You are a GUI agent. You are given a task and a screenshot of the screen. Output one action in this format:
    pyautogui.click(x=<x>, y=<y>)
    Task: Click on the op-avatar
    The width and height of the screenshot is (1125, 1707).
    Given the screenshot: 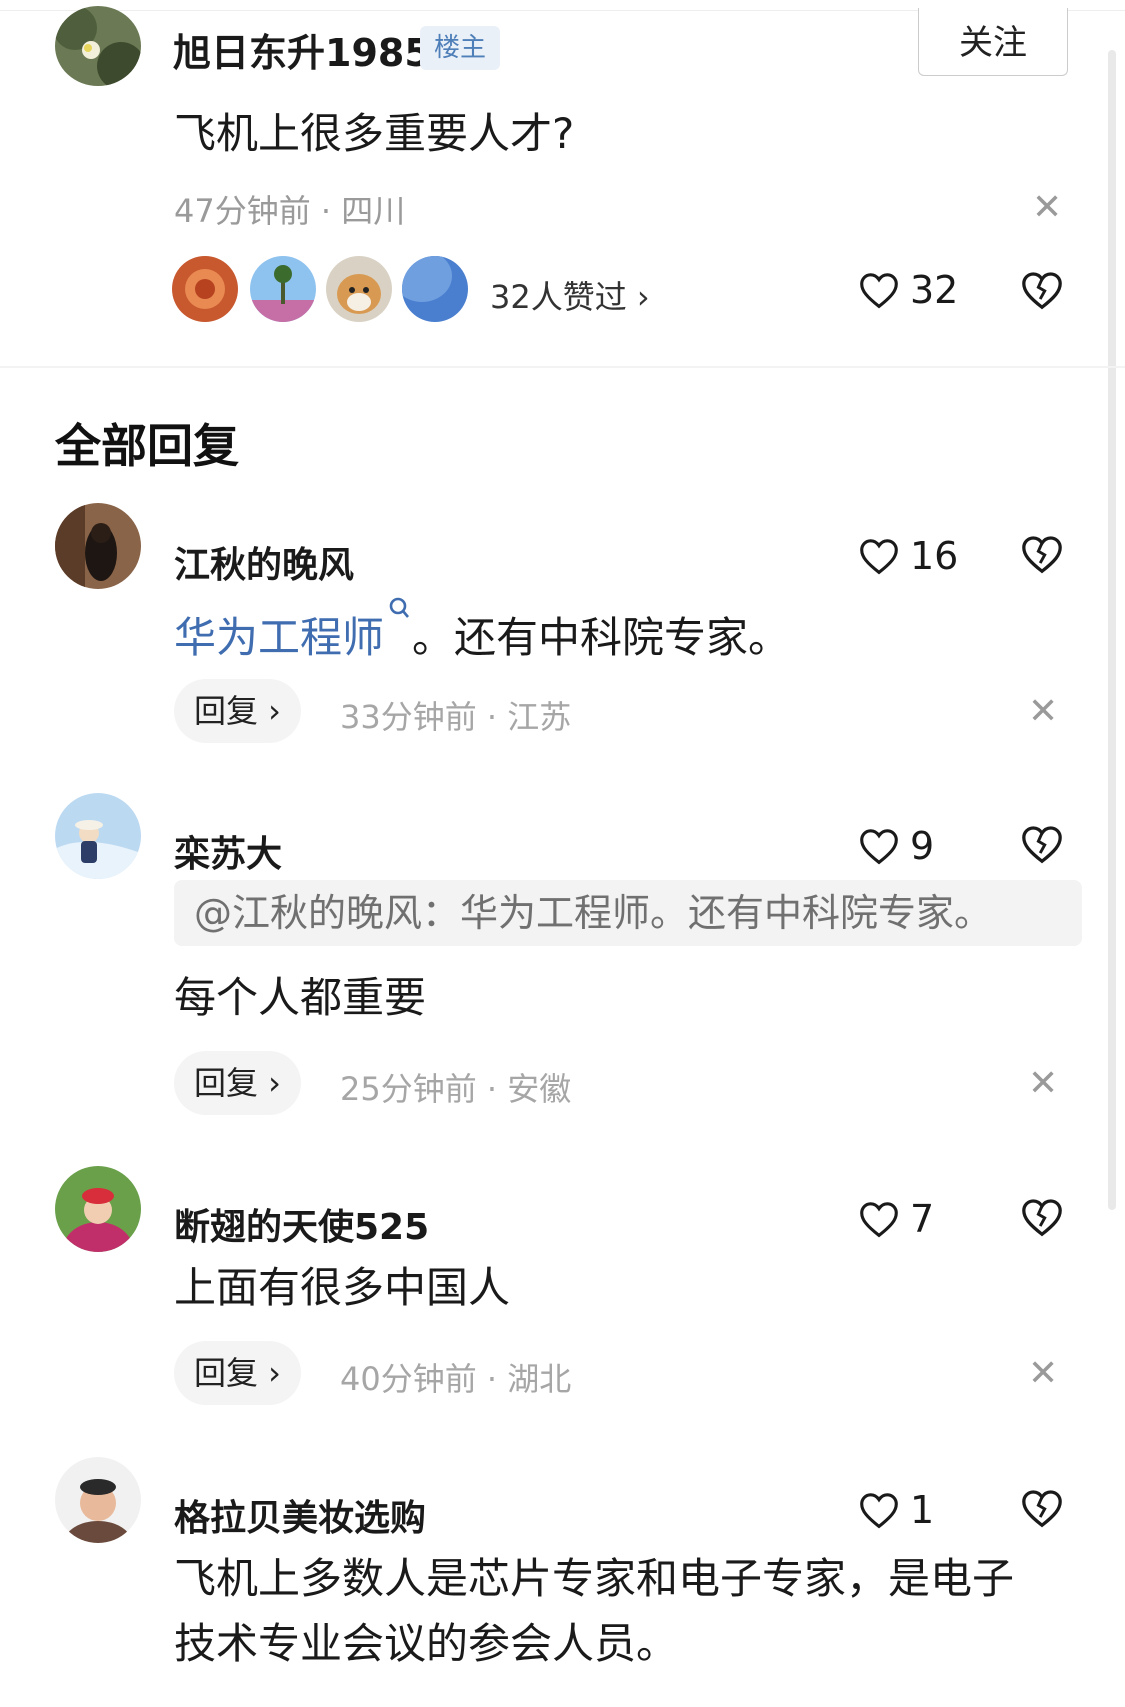 What is the action you would take?
    pyautogui.click(x=98, y=46)
    